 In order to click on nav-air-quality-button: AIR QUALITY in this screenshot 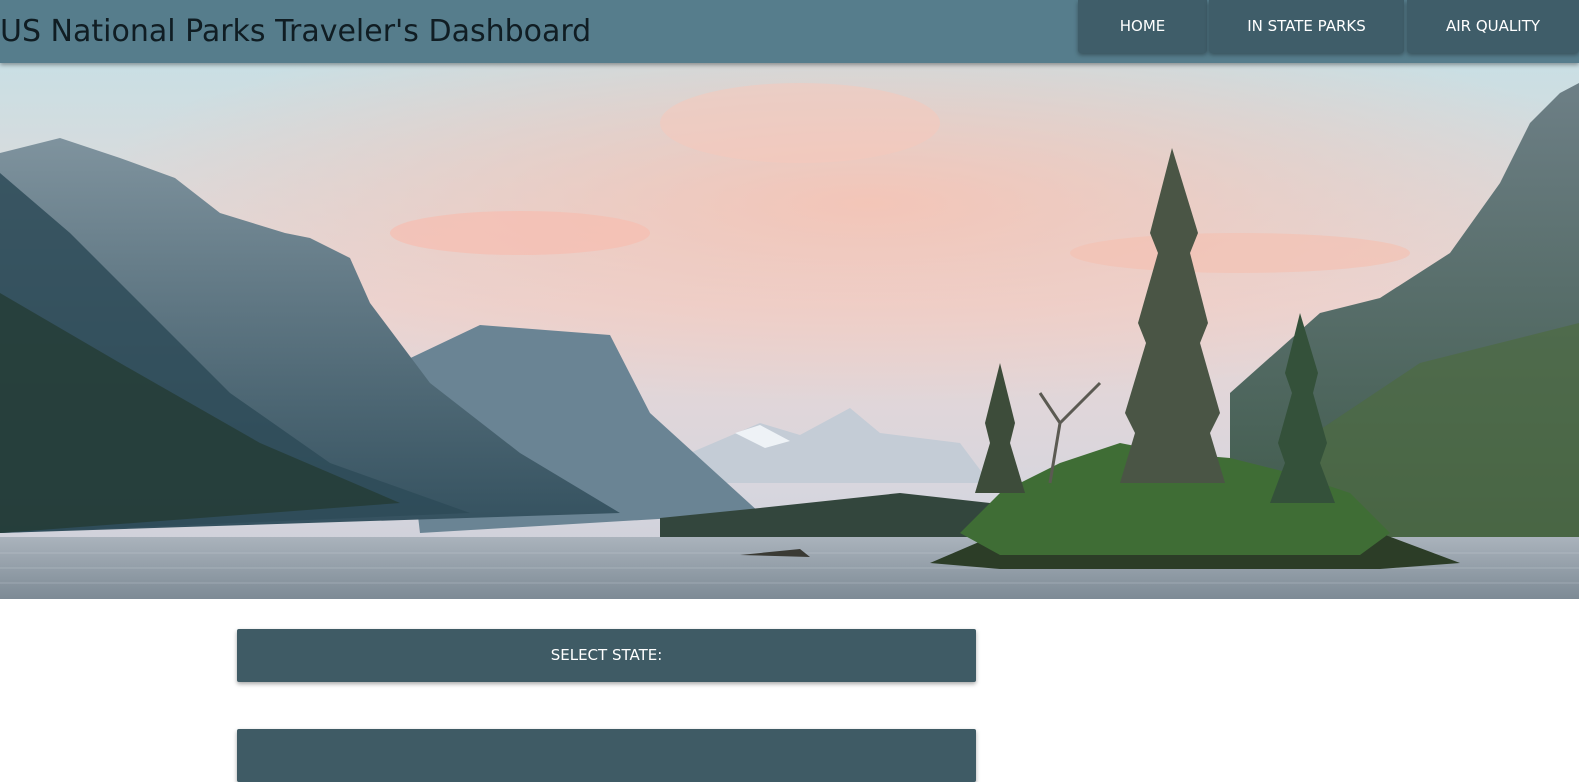, I will do `click(1493, 26)`.